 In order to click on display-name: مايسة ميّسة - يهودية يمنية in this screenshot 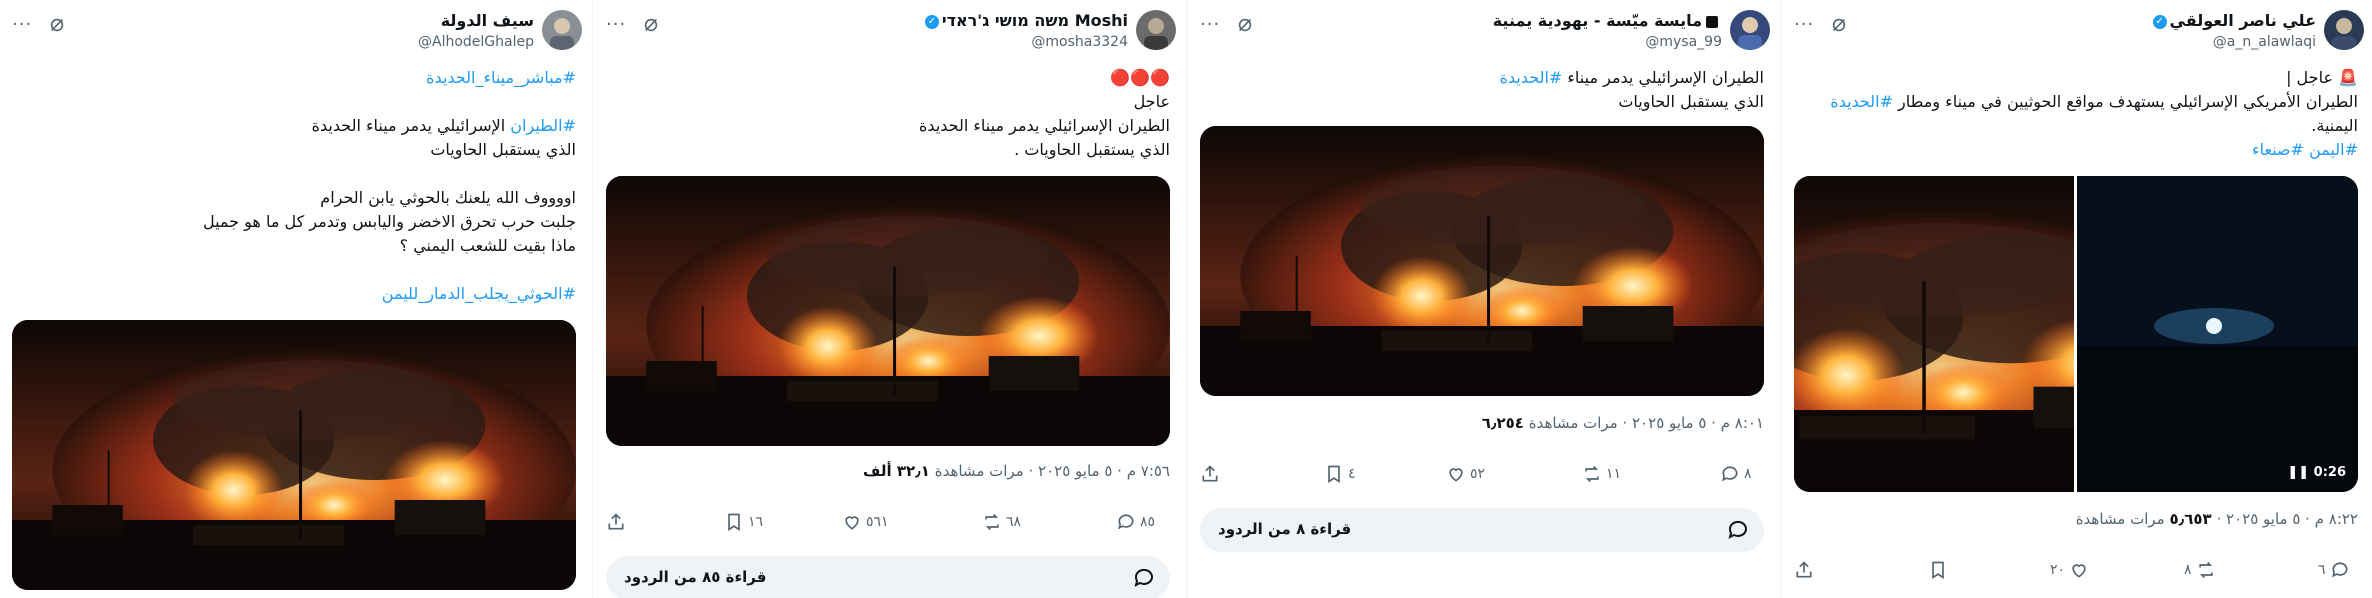, I will do `click(1597, 20)`.